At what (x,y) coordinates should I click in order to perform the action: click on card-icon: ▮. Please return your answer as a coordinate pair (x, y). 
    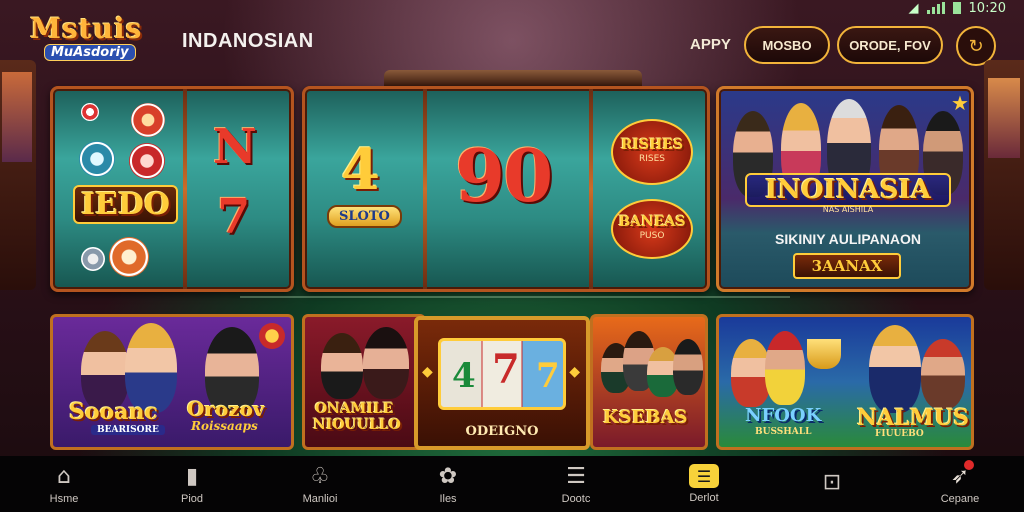
    Looking at the image, I should click on (192, 476).